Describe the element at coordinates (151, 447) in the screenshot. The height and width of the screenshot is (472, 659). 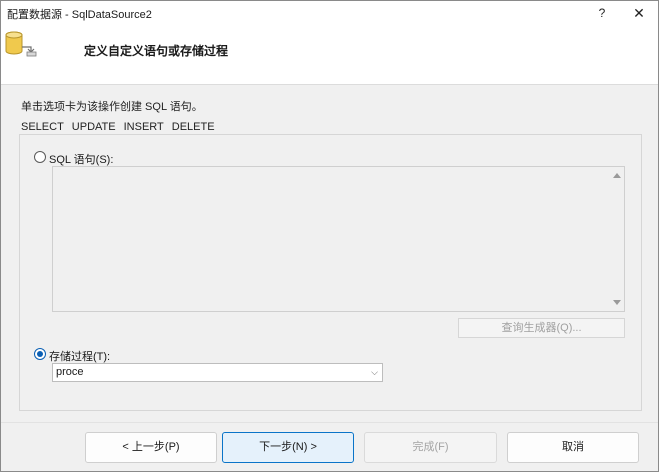
I see `previous-button: < 上一步(P)` at that location.